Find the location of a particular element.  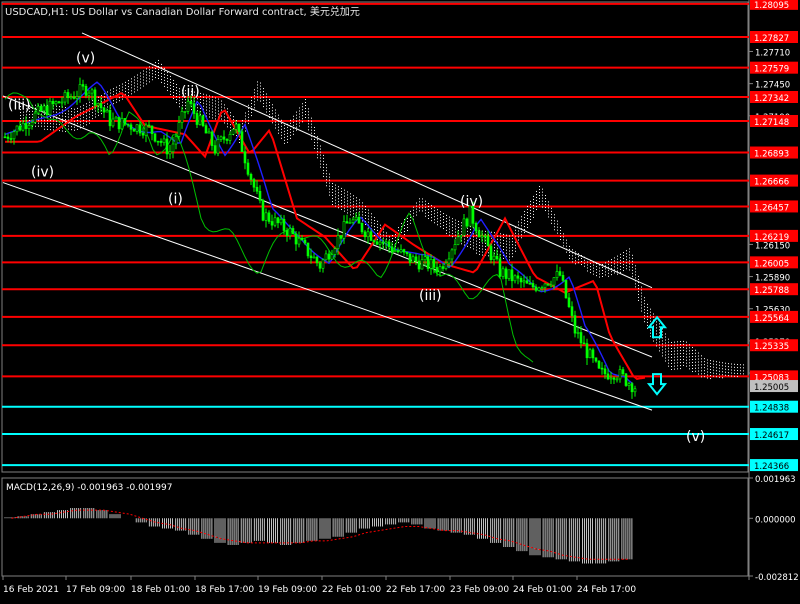

time-axis-label: 23 Feb 09:00 is located at coordinates (479, 590).